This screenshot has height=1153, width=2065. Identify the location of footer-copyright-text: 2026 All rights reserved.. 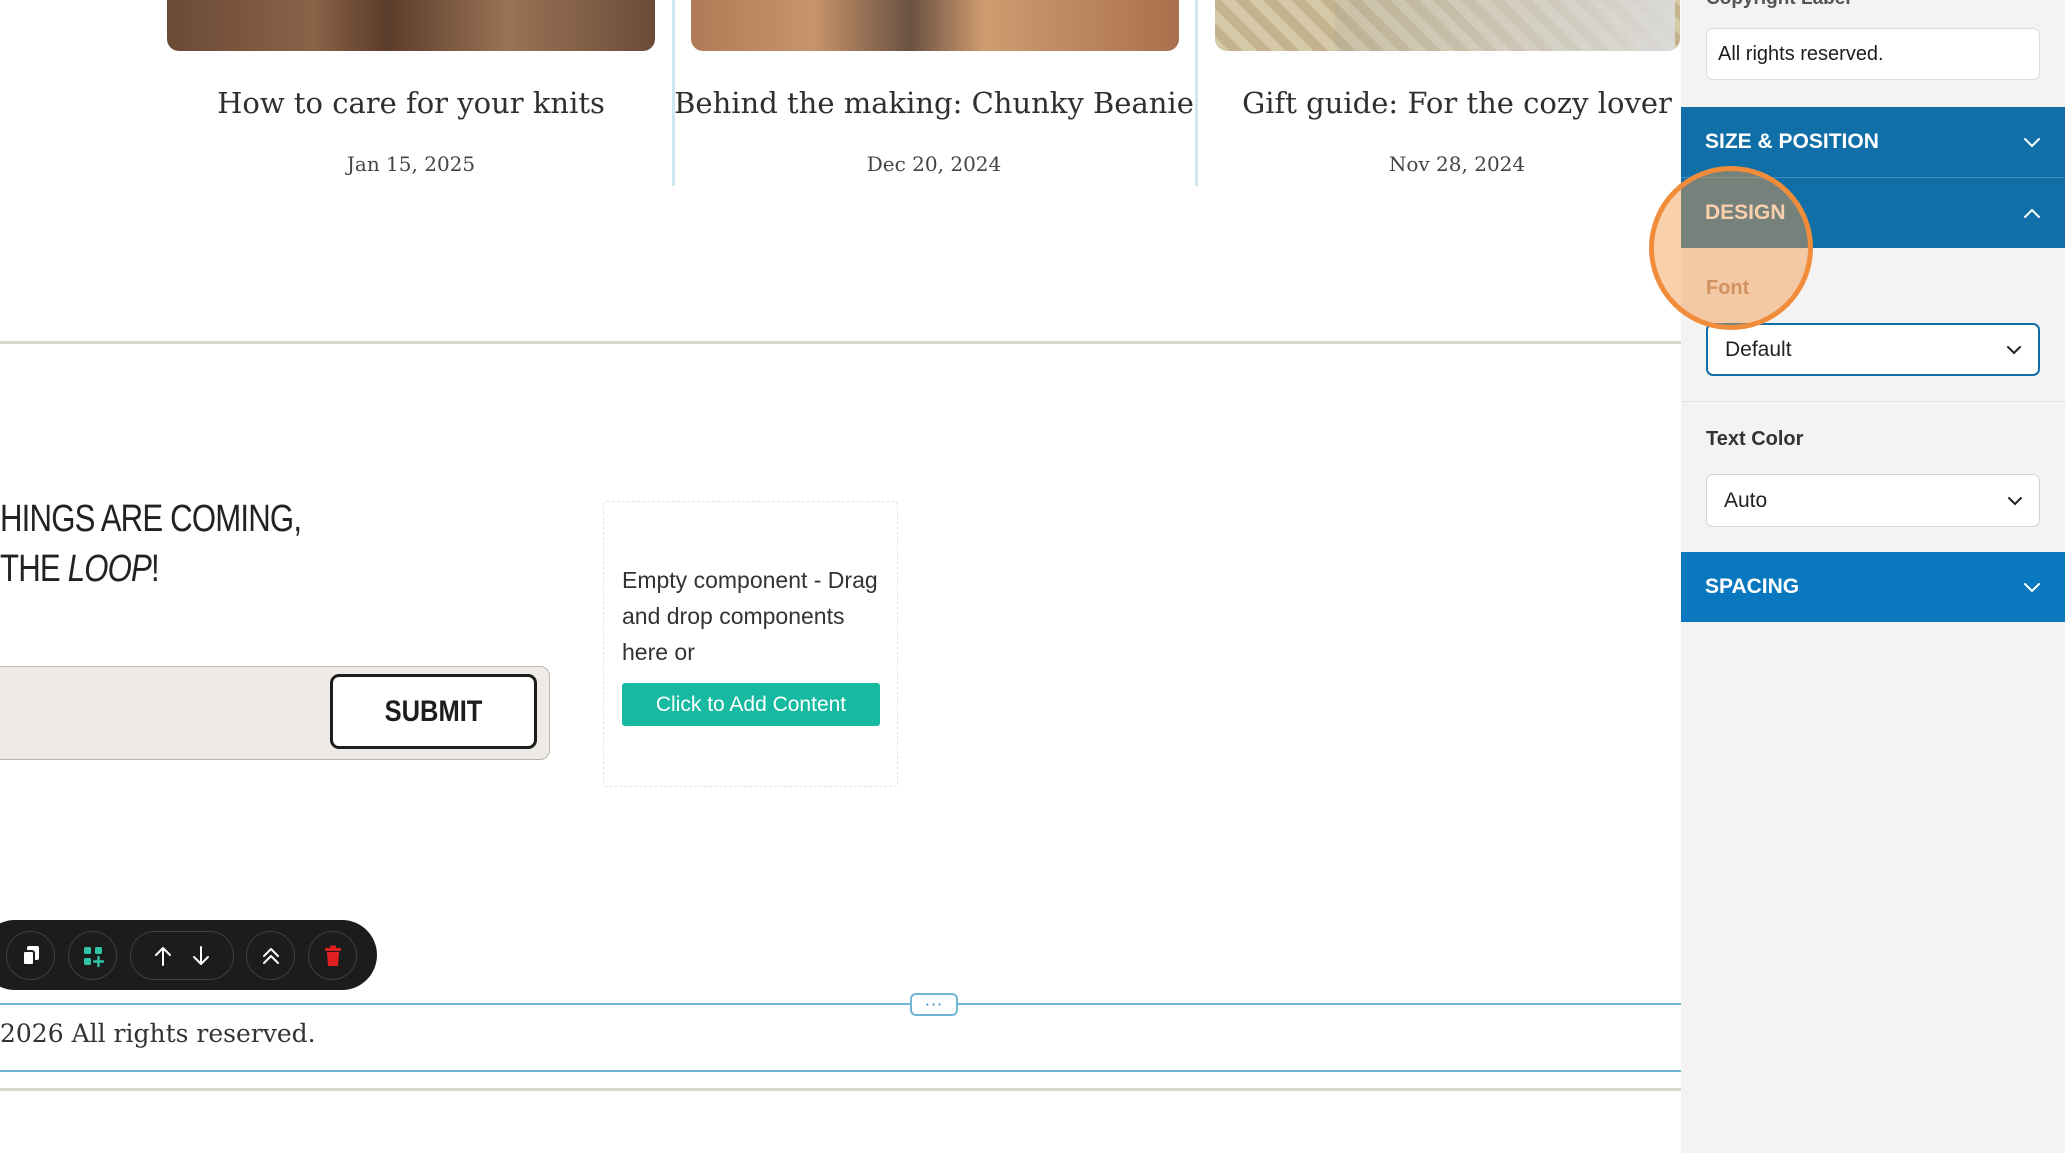
(158, 1033).